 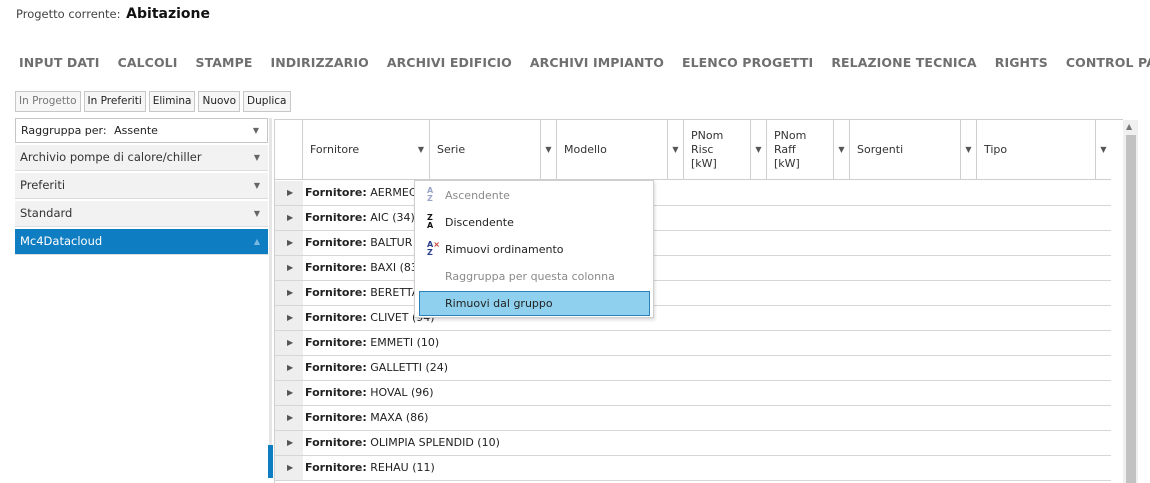 What do you see at coordinates (693, 268) in the screenshot?
I see `group-row: ▶ Fornitore: BAXI (83)` at bounding box center [693, 268].